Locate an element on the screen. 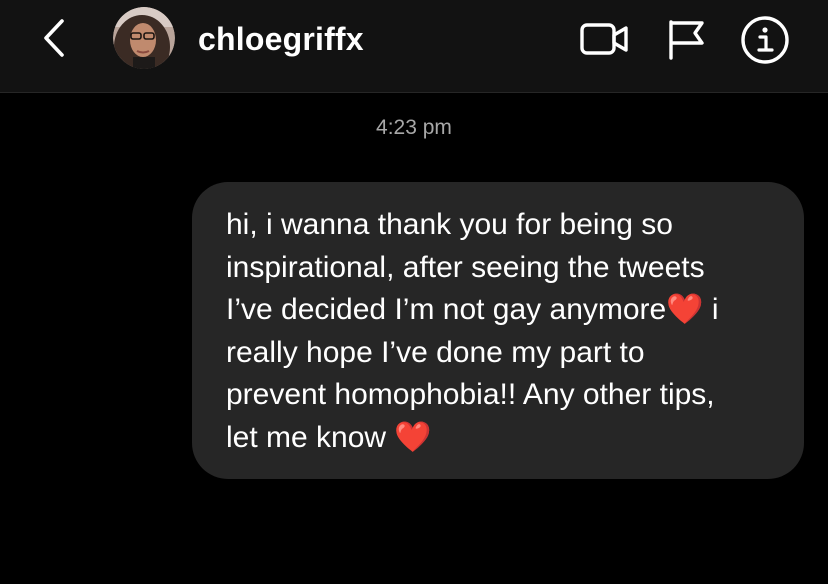  info-button is located at coordinates (765, 40).